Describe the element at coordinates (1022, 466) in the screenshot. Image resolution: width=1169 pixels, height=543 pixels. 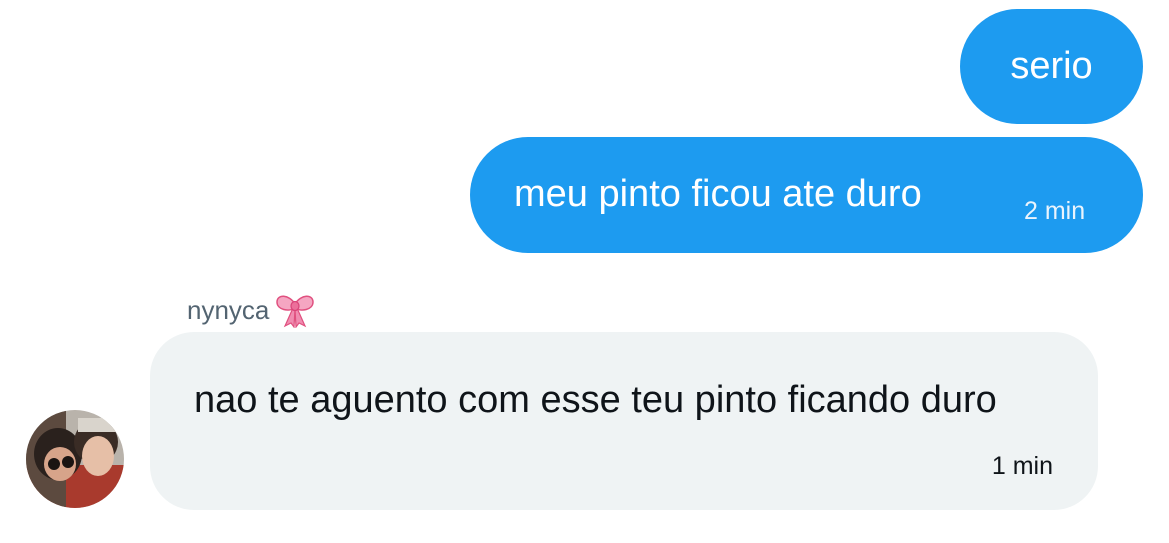
I see `message-timestamp: 1 min` at that location.